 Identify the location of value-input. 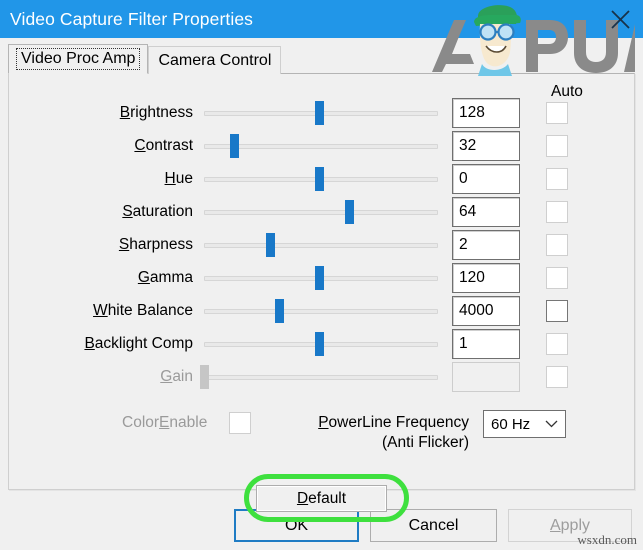
(486, 376).